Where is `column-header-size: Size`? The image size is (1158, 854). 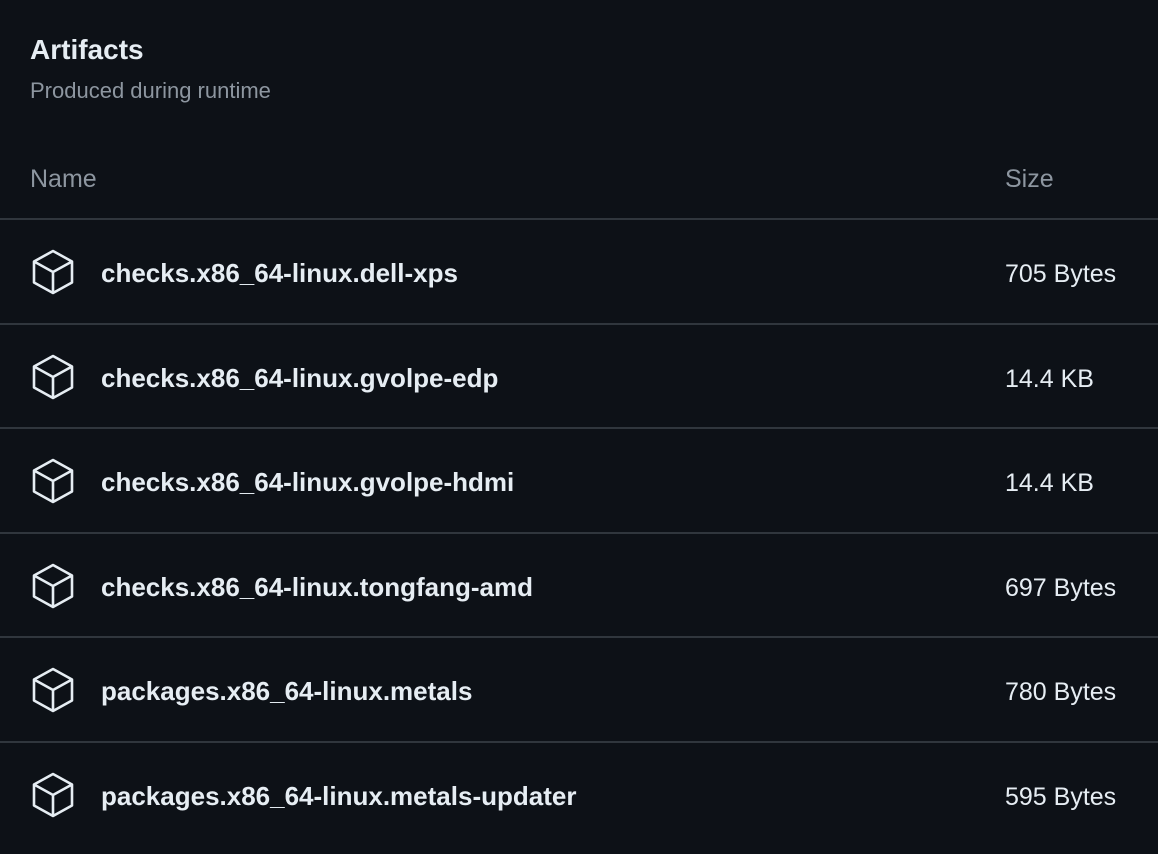
column-header-size: Size is located at coordinates (1029, 179).